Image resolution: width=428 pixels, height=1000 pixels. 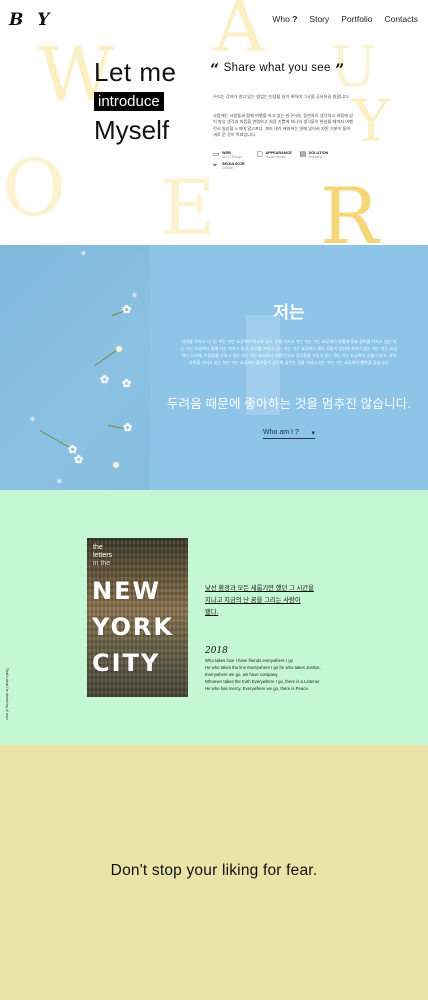 What do you see at coordinates (303, 154) in the screenshot?
I see `document-icon: ▤` at bounding box center [303, 154].